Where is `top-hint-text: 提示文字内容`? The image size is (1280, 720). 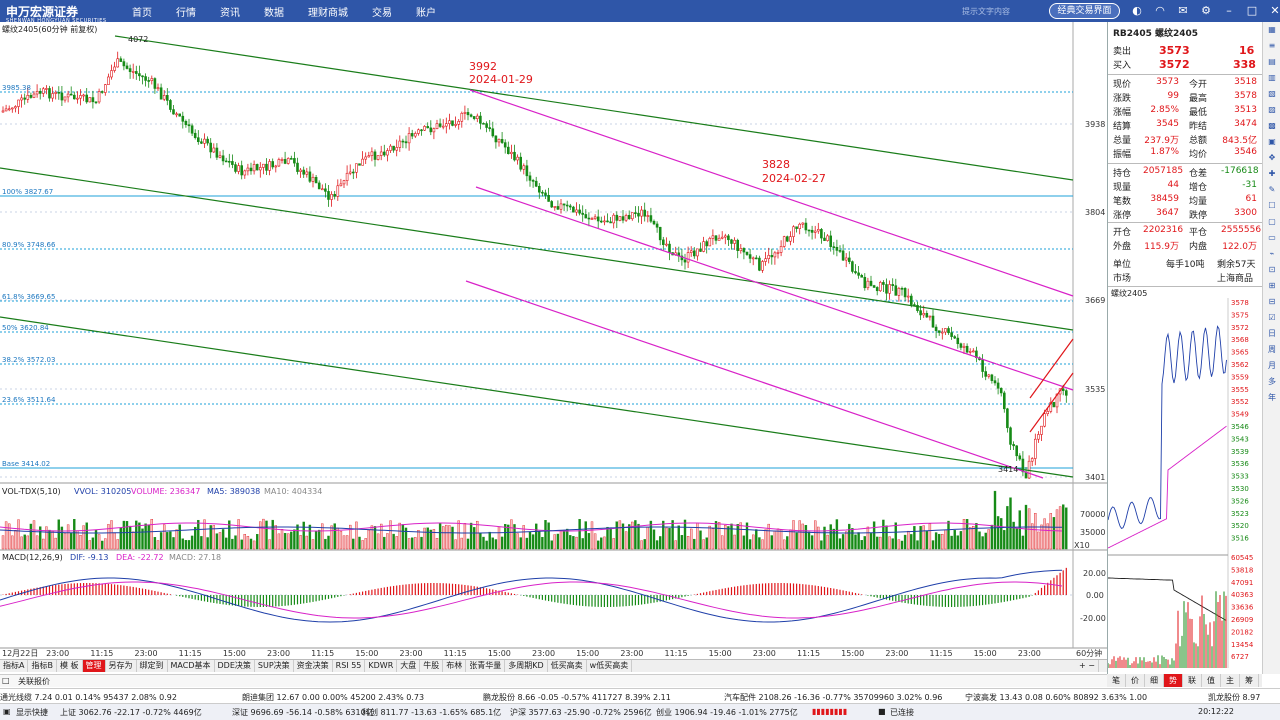
top-hint-text: 提示文字内容 is located at coordinates (986, 11).